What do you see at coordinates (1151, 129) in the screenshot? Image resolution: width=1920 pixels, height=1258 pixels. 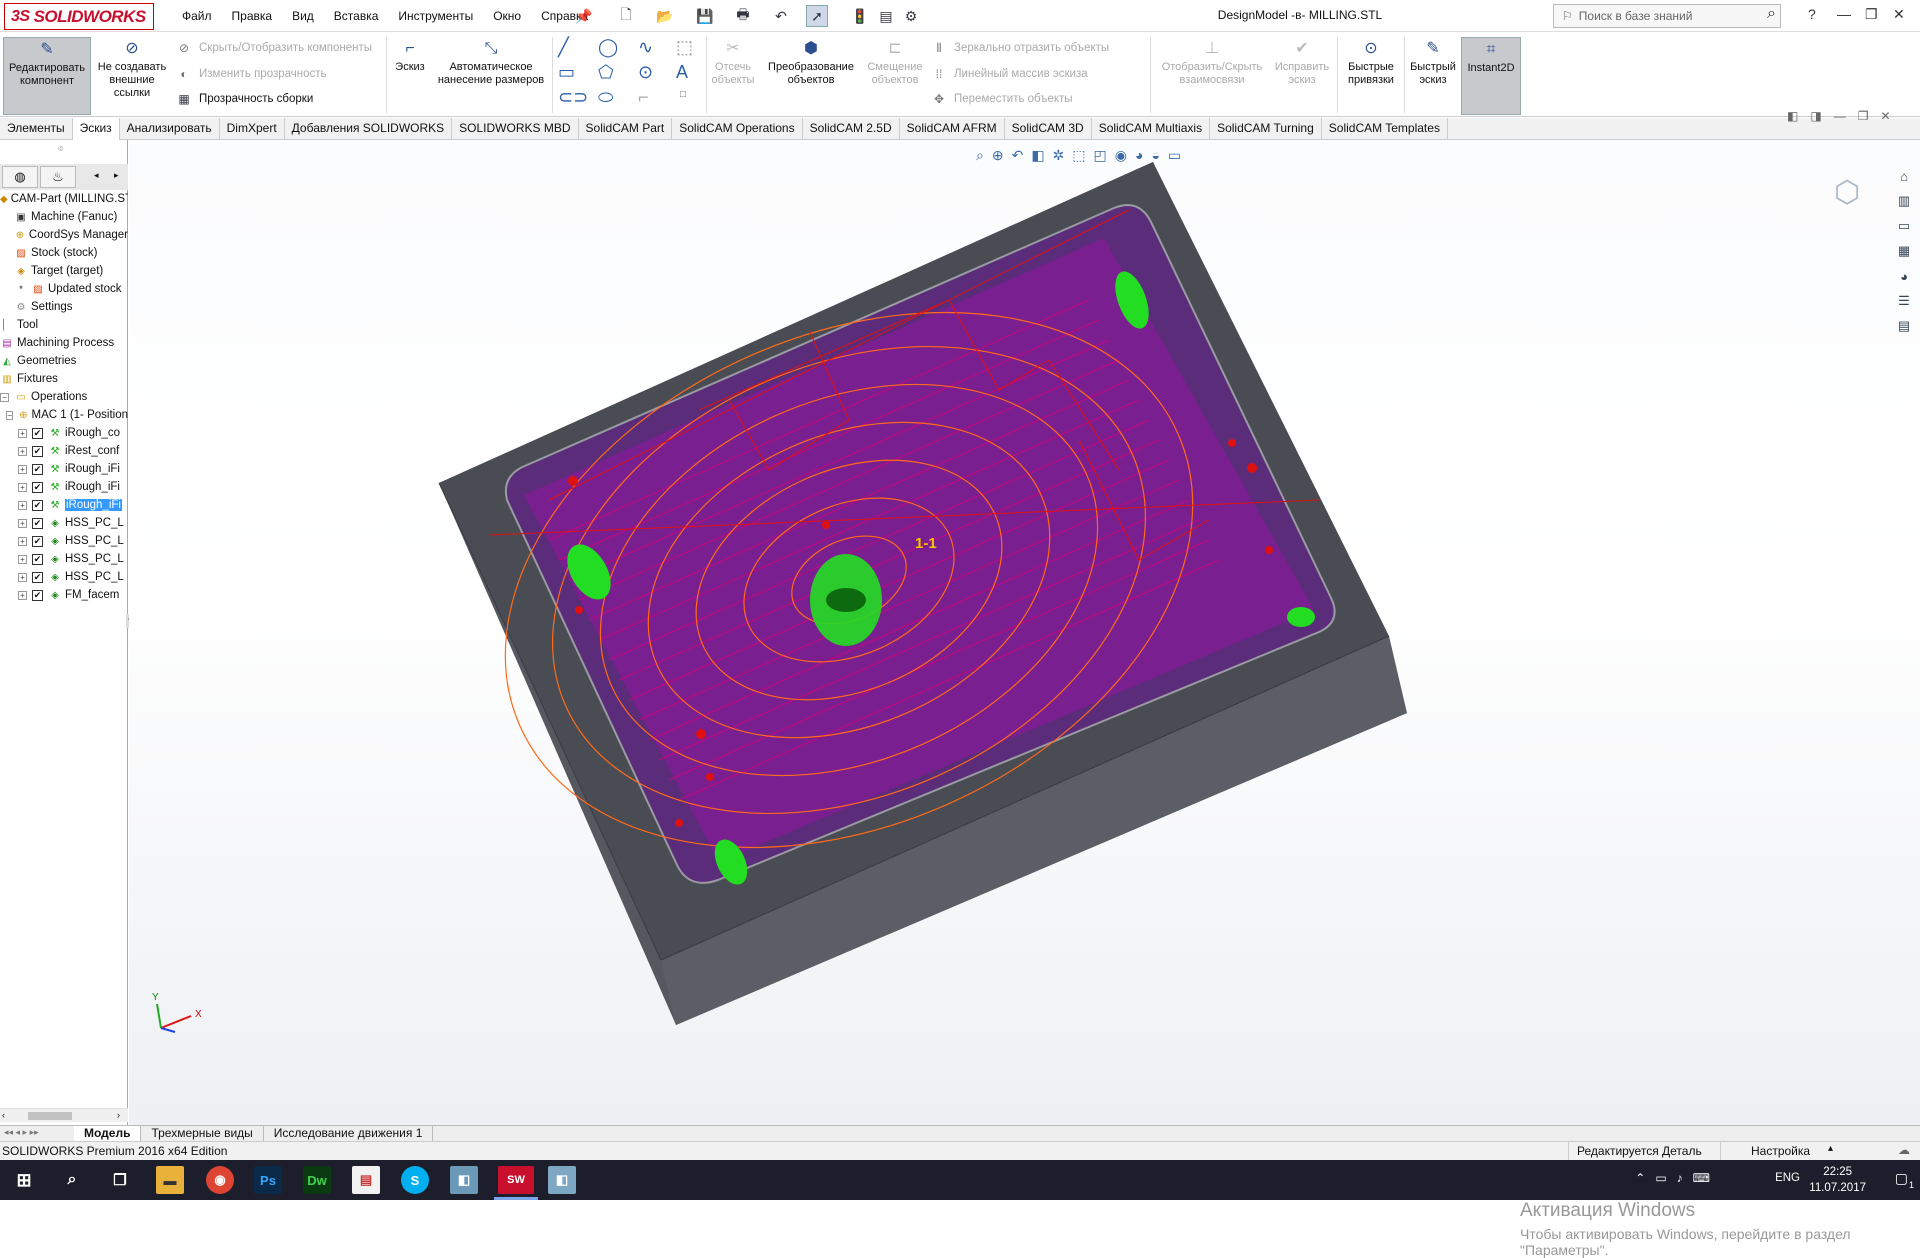 I see `tab-solidcam-multiaxis: SolidCAM Multiaxis` at bounding box center [1151, 129].